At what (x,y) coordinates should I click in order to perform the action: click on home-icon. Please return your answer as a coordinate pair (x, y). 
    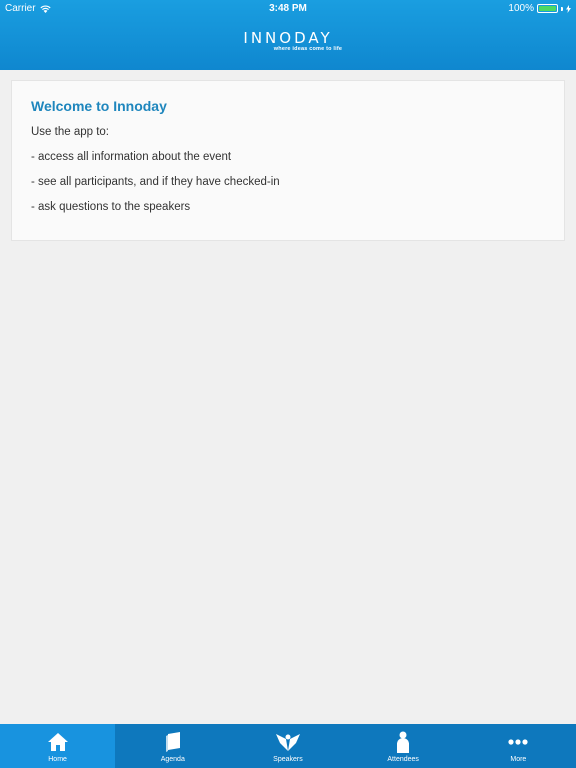
    Looking at the image, I should click on (57, 742).